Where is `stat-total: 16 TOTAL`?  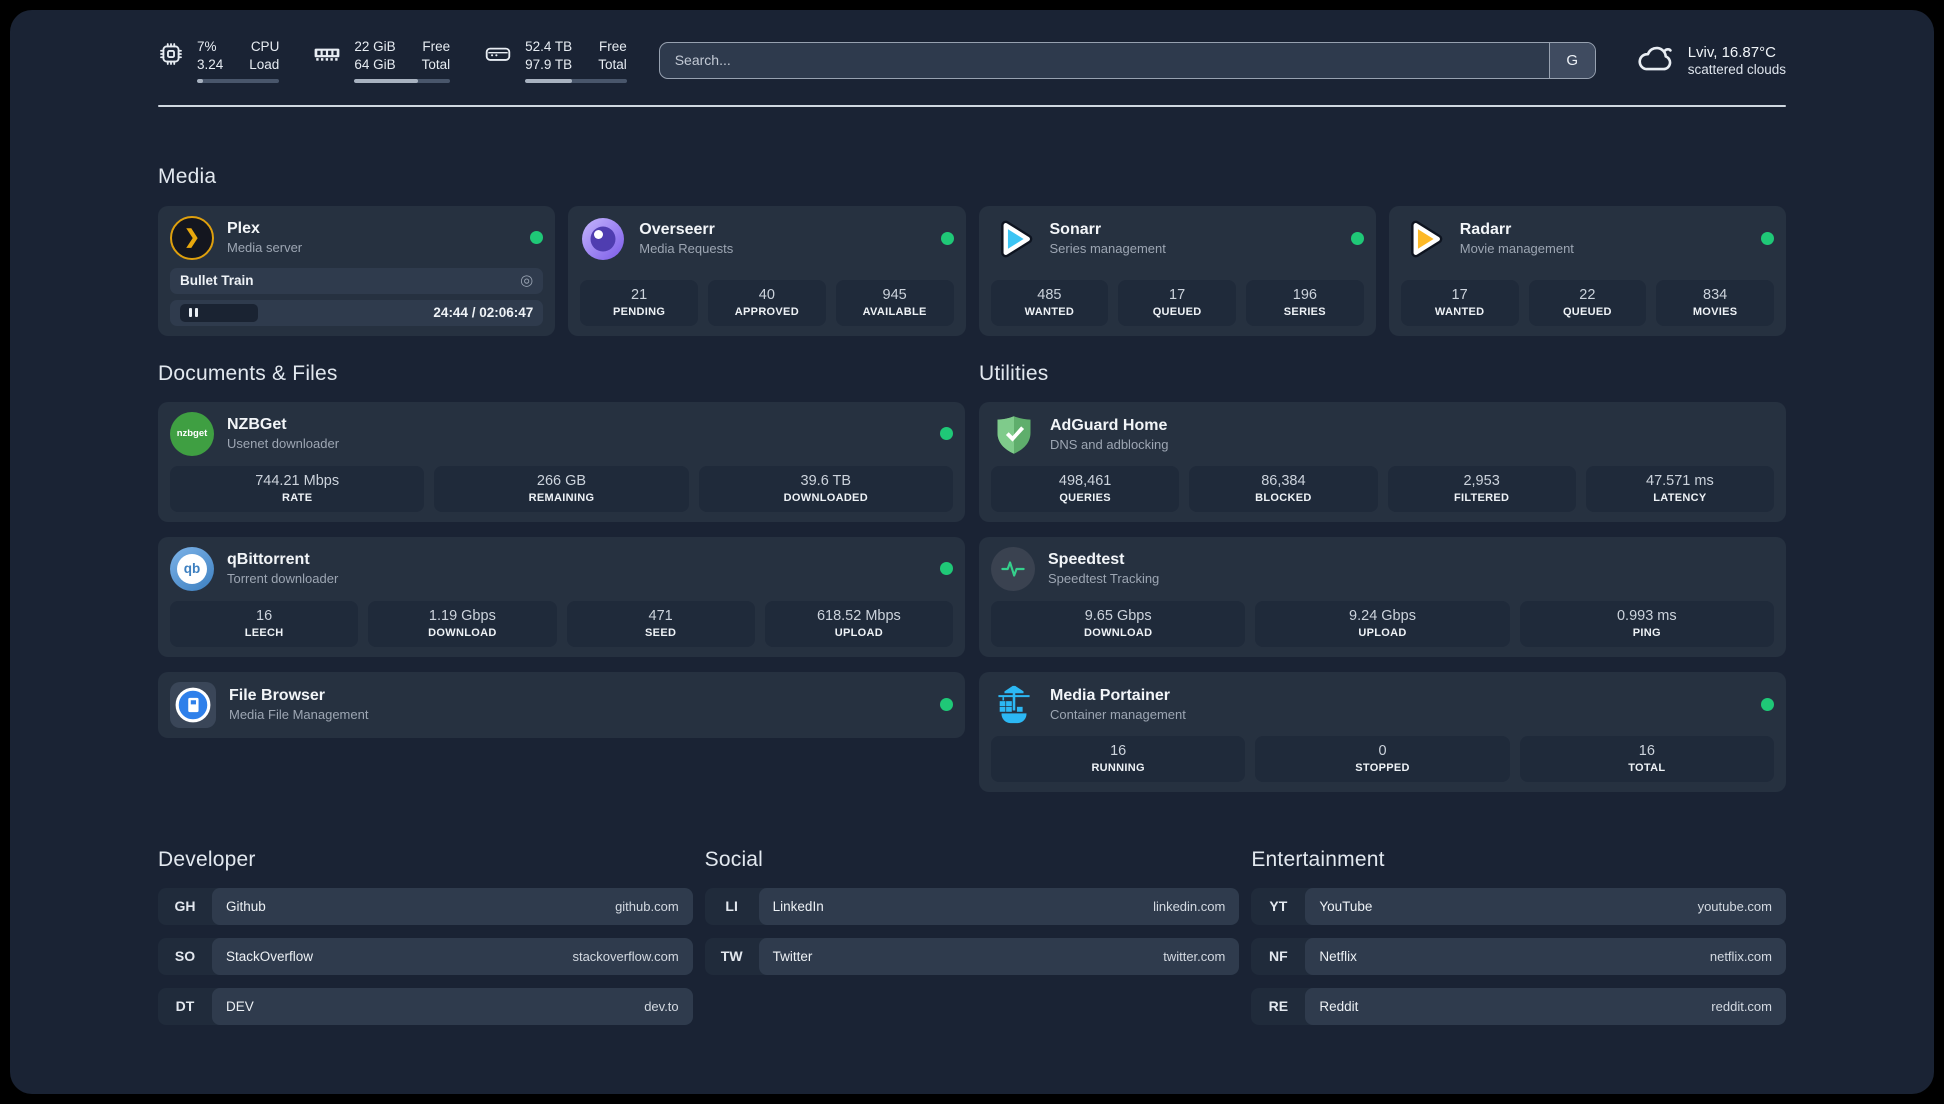 stat-total: 16 TOTAL is located at coordinates (1646, 758).